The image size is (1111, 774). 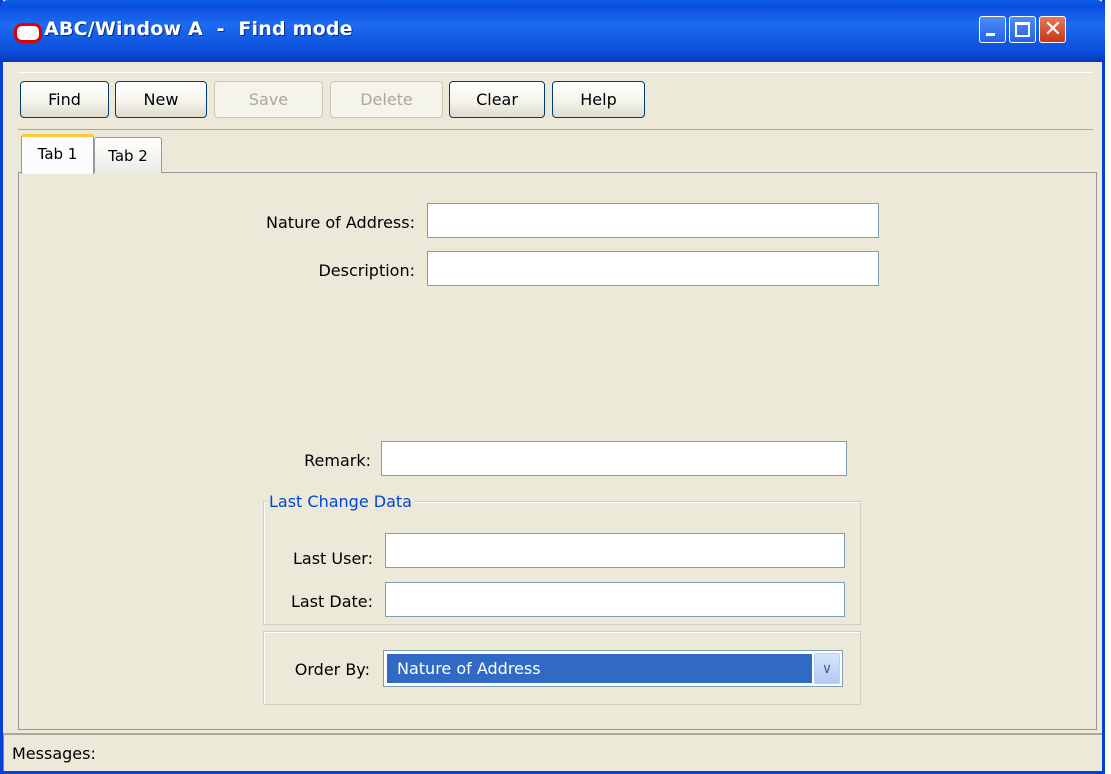 I want to click on nature-of-address-label: Nature of Address:, so click(x=340, y=222).